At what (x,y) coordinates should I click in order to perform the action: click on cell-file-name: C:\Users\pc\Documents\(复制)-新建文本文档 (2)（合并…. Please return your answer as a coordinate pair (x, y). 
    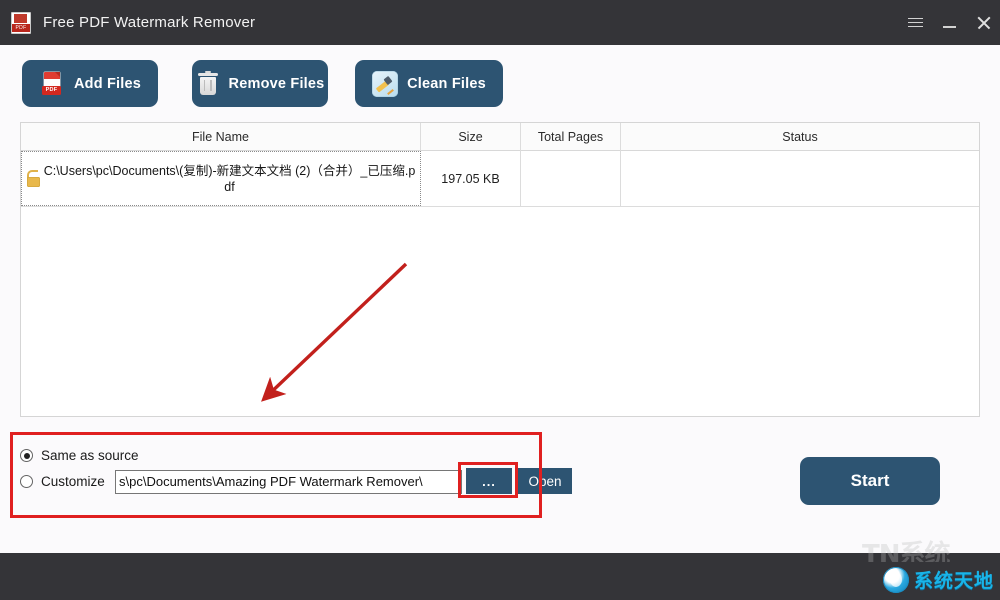
    Looking at the image, I should click on (221, 178).